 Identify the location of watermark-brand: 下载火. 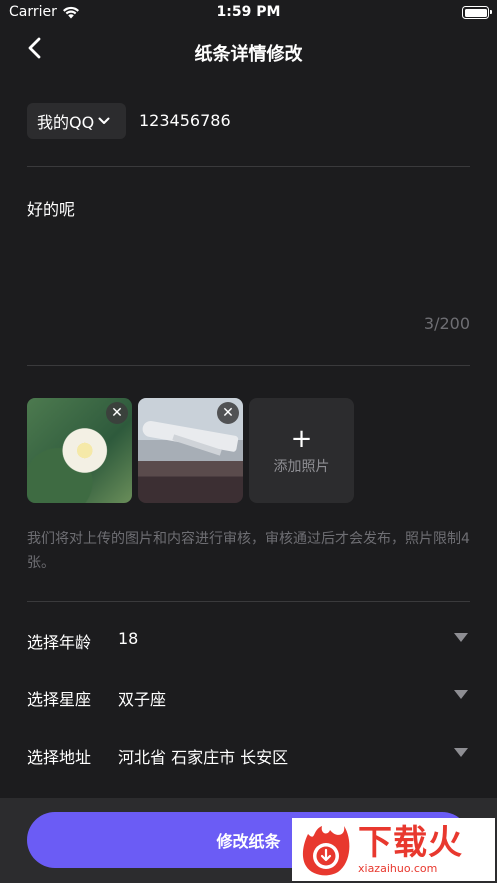
(410, 842).